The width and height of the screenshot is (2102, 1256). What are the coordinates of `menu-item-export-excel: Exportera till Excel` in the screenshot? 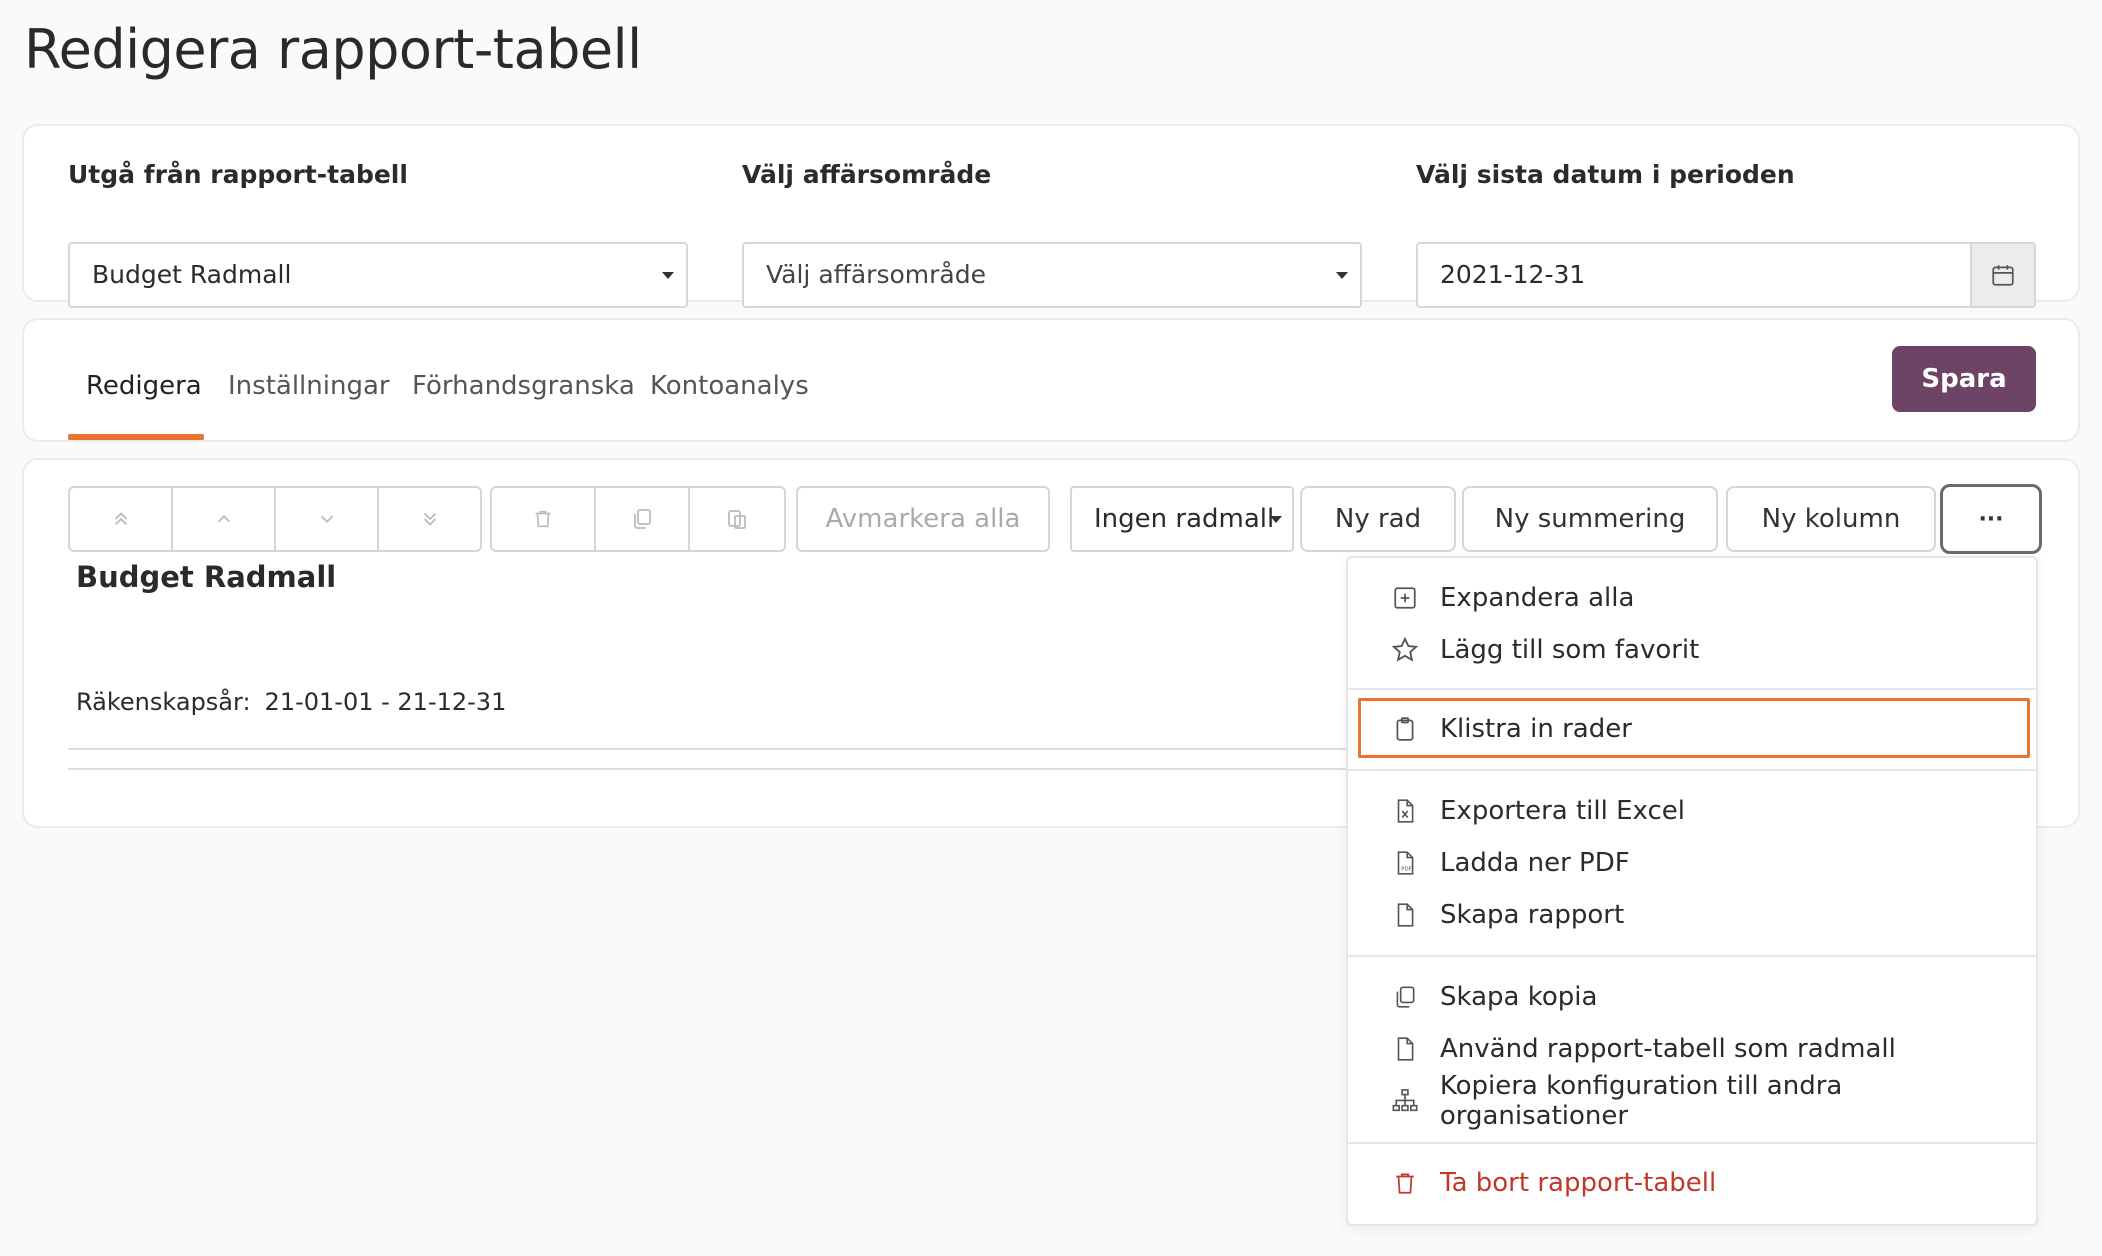 It's located at (1536, 811).